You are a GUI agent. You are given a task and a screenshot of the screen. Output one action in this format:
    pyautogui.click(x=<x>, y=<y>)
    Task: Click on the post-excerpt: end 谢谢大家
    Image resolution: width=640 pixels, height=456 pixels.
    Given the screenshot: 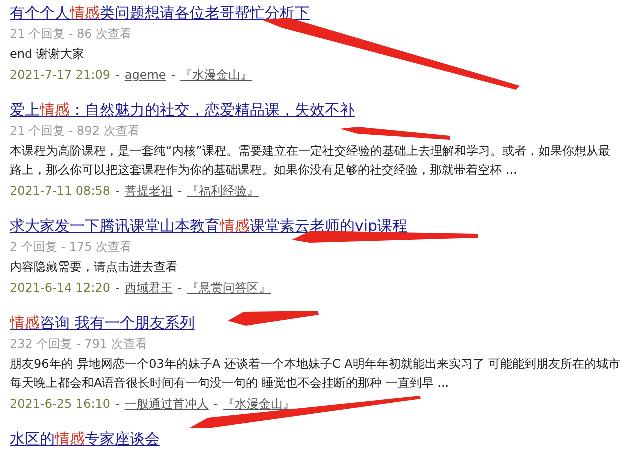 What is the action you would take?
    pyautogui.click(x=48, y=54)
    